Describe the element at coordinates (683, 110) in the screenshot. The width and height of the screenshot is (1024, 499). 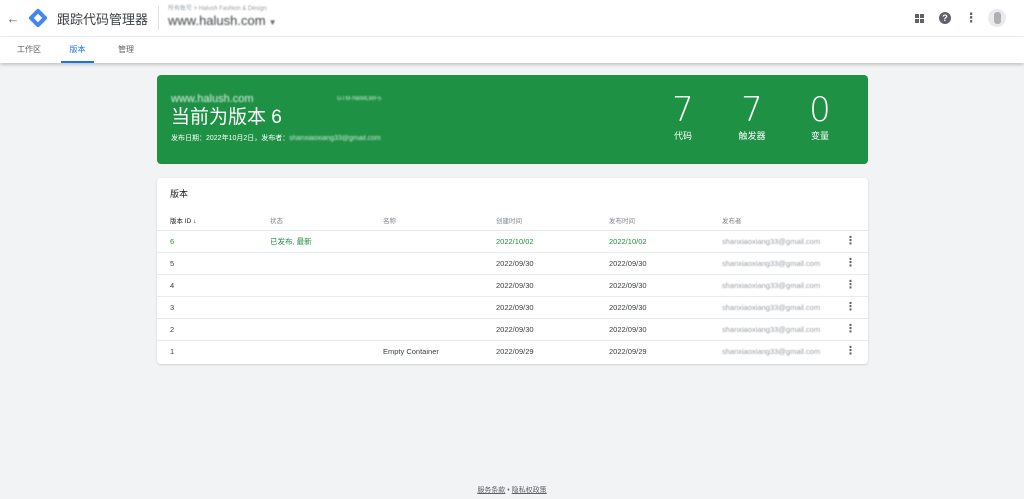
I see `stat-tags-value: 7` at that location.